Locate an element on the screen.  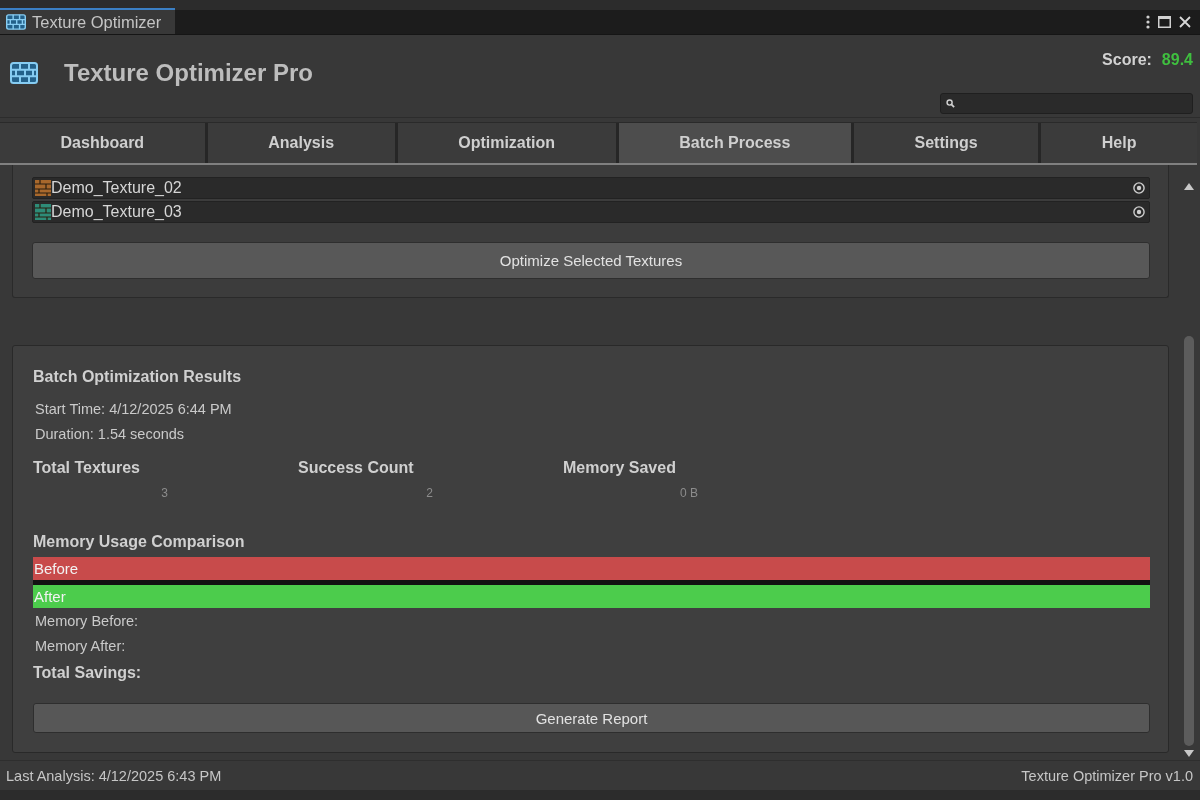
texture-name: Demo_Texture_02 is located at coordinates (117, 188).